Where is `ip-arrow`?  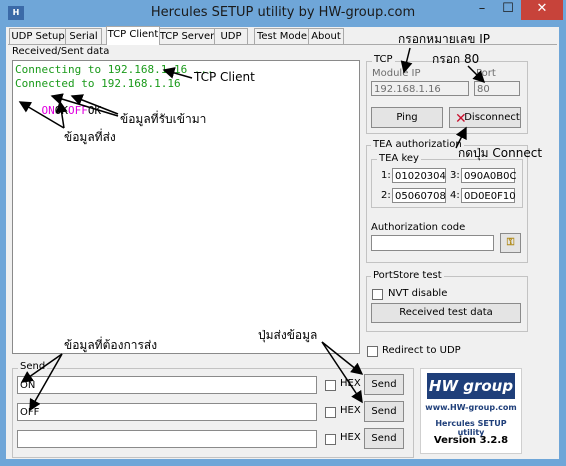
ip-arrow is located at coordinates (406, 60).